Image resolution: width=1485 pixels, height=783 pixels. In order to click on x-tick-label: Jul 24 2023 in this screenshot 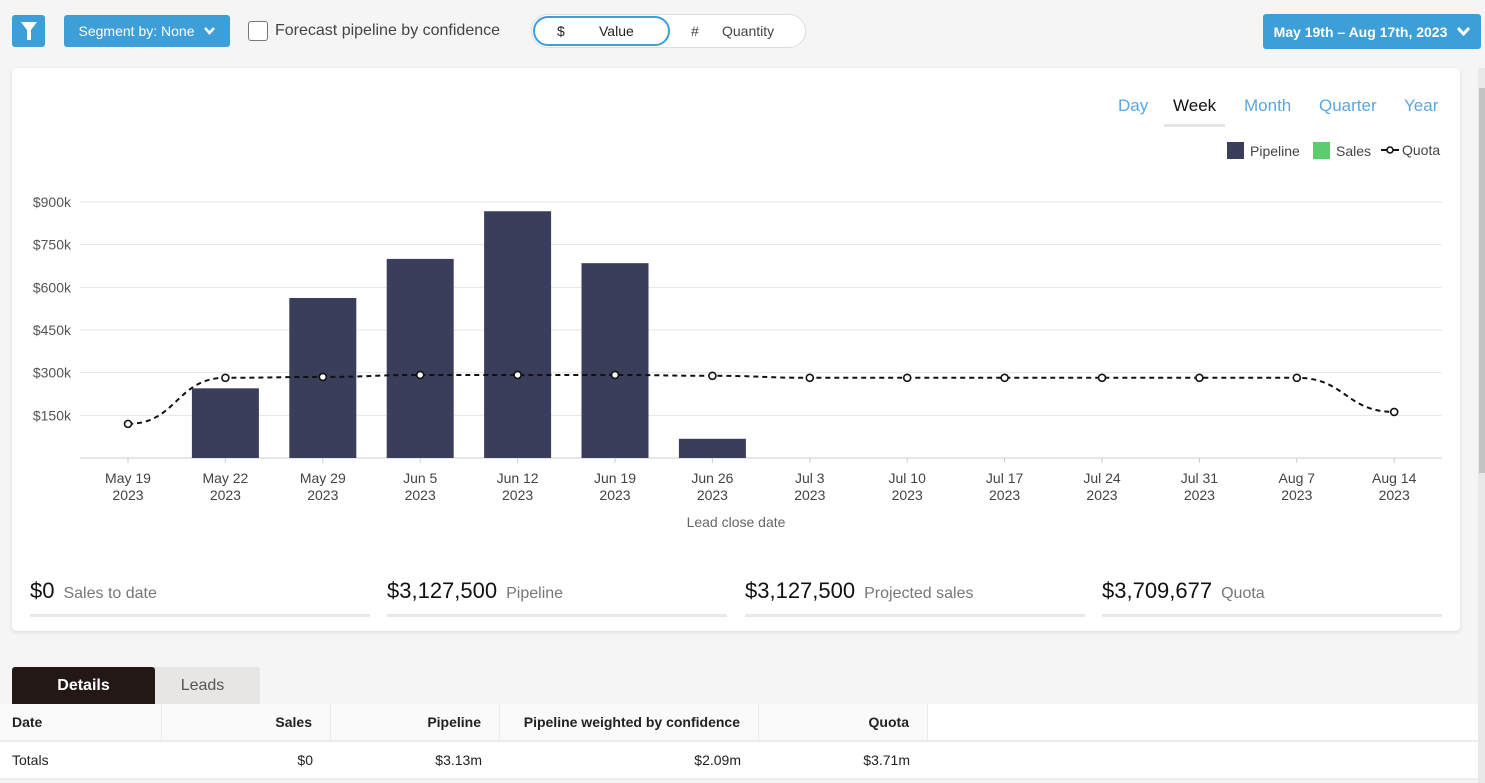, I will do `click(1102, 486)`.